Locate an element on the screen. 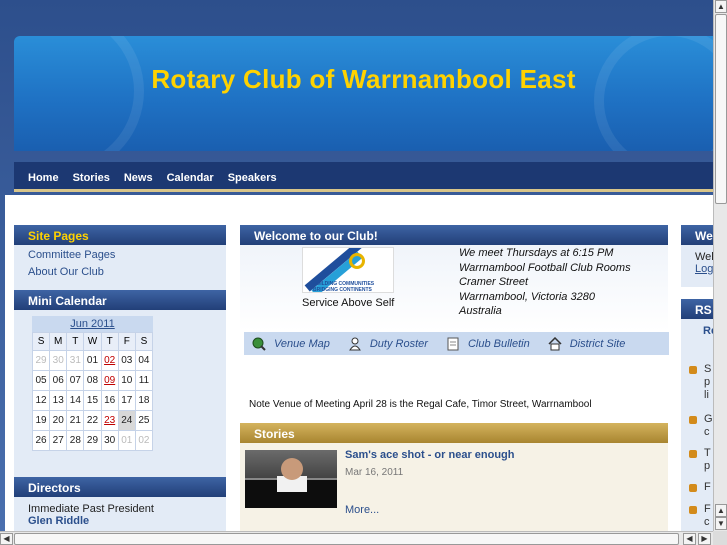 The width and height of the screenshot is (727, 545). rss-item: Sp li is located at coordinates (700, 382).